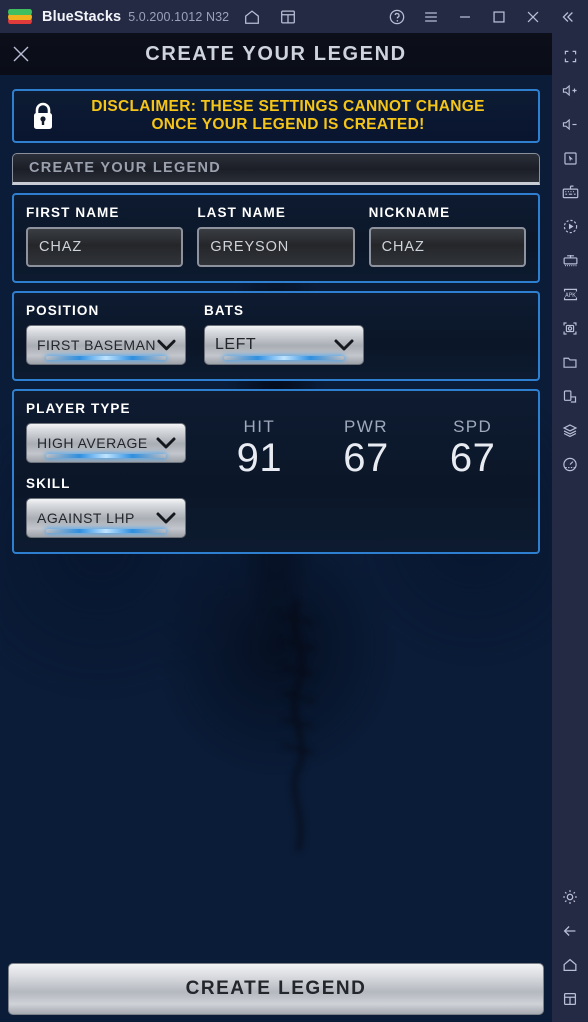  I want to click on window-controls, so click(484, 16).